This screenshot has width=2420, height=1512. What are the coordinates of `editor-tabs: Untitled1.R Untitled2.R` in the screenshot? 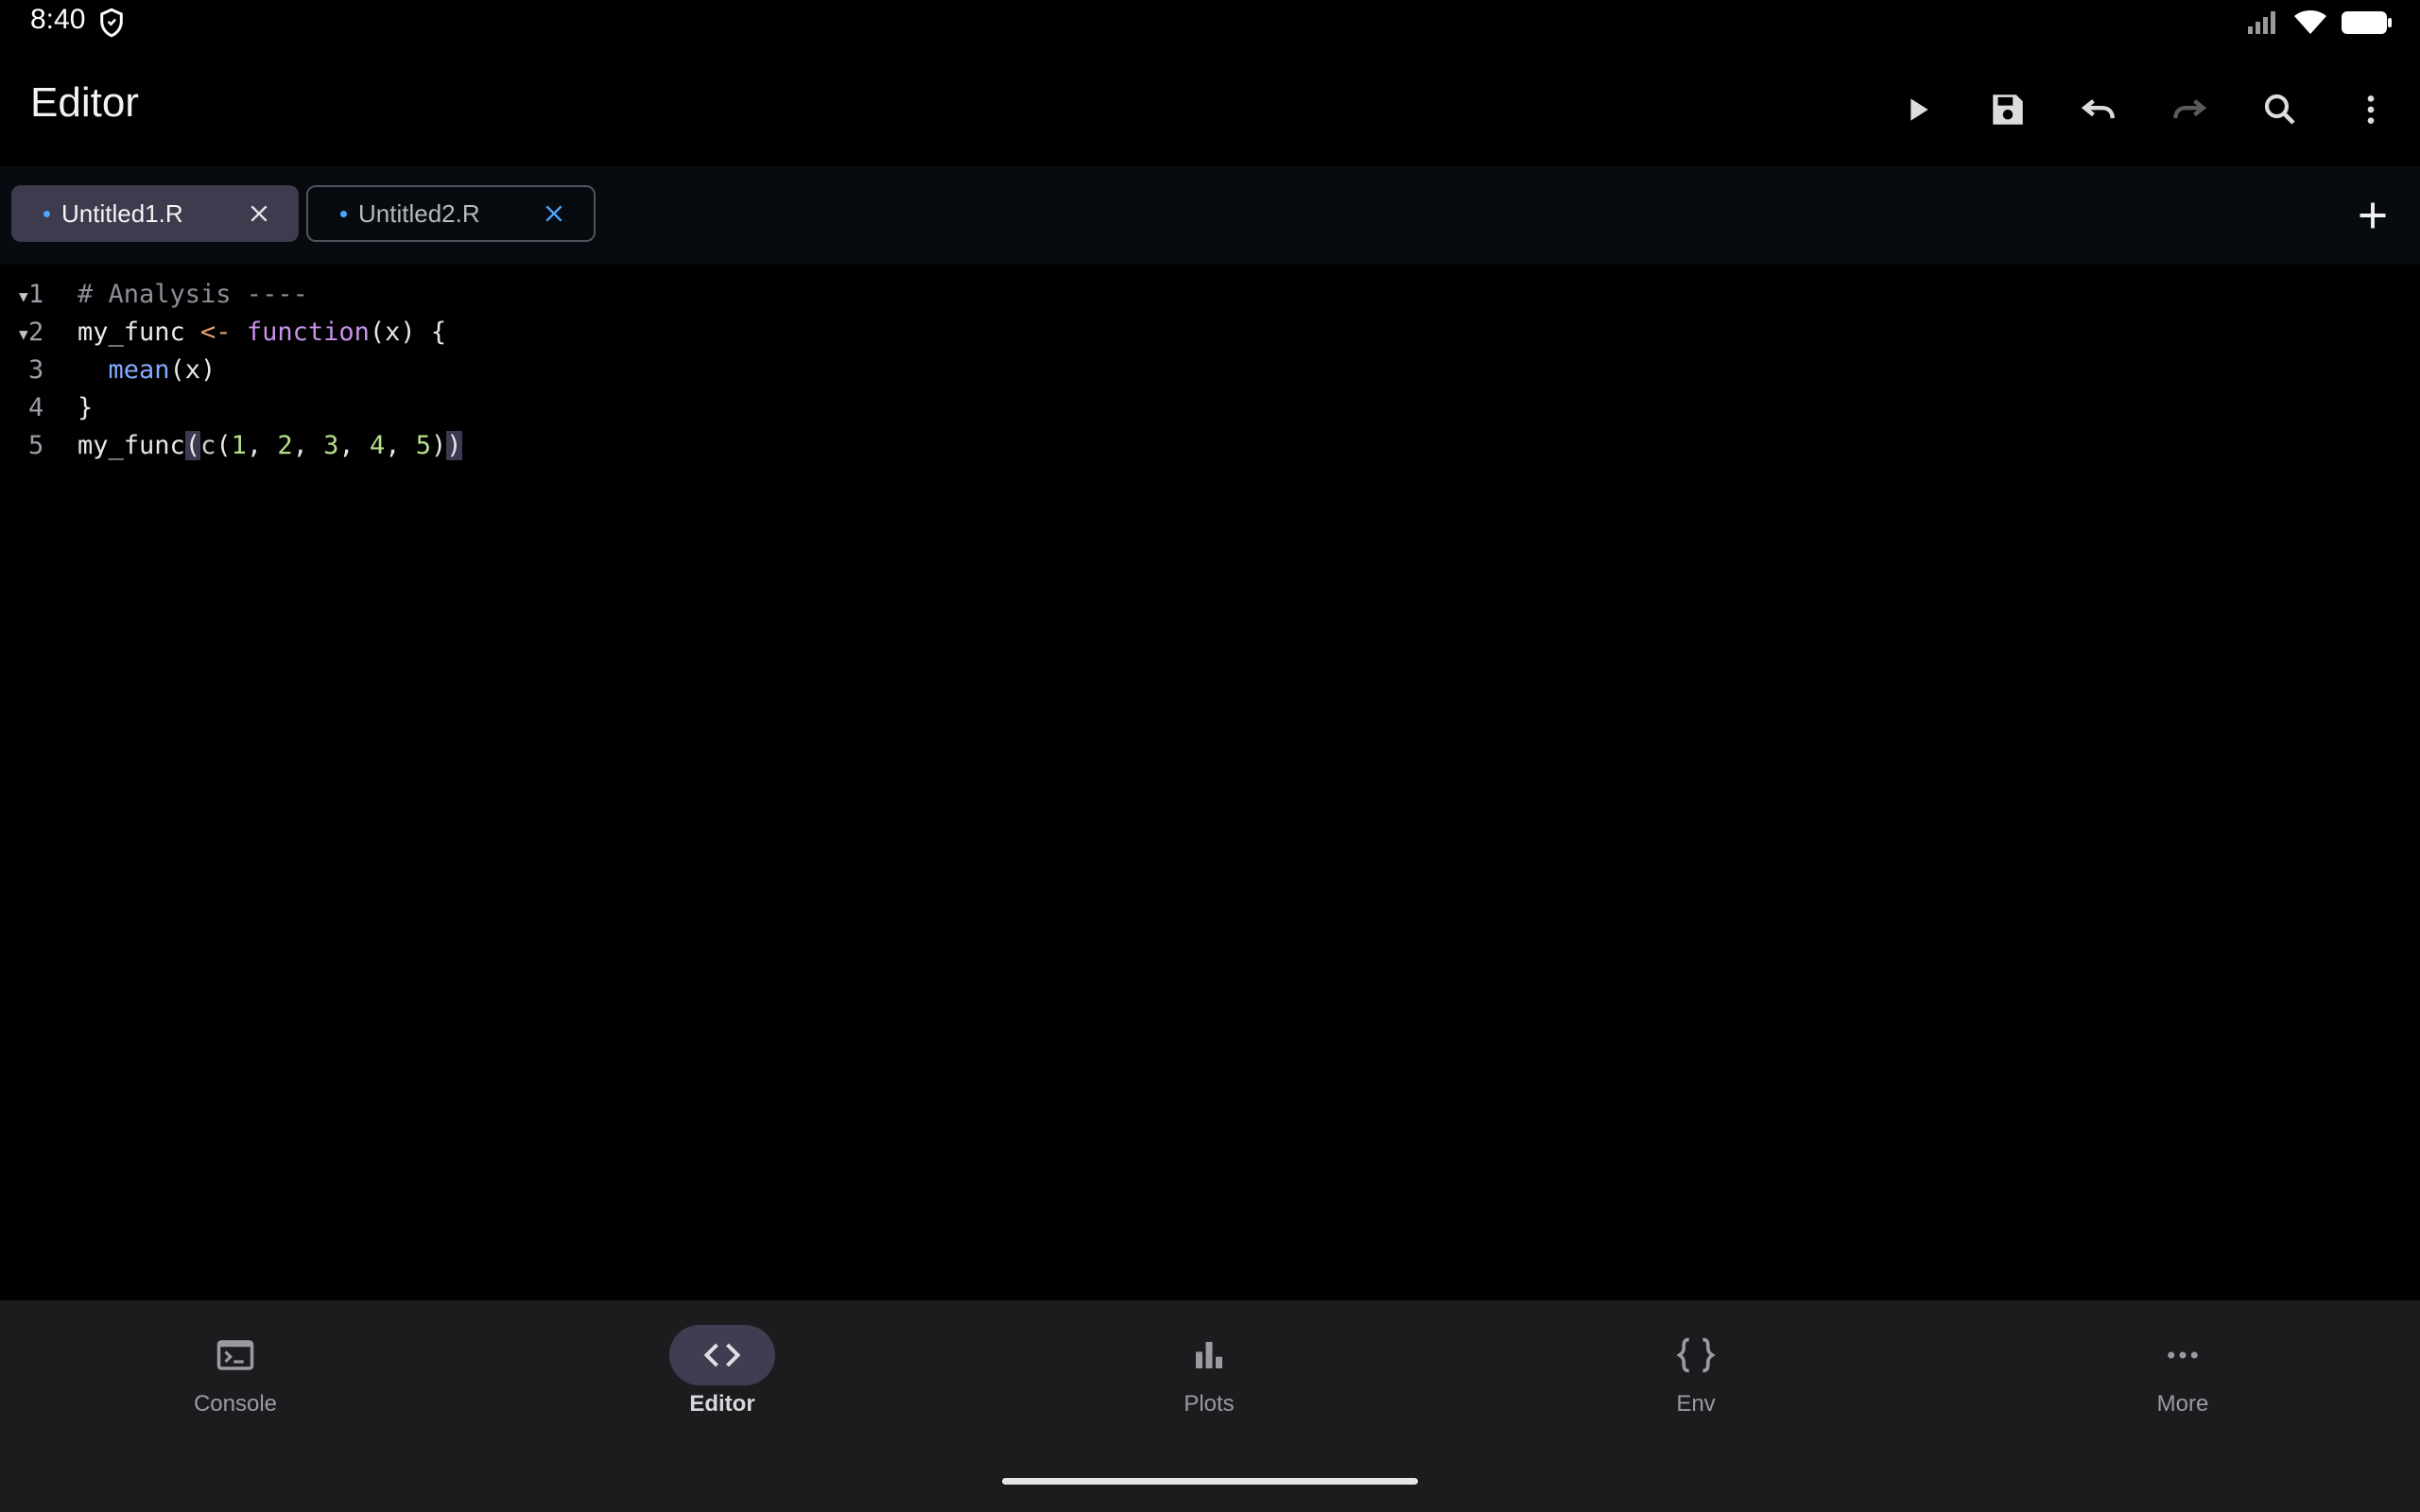 It's located at (1210, 215).